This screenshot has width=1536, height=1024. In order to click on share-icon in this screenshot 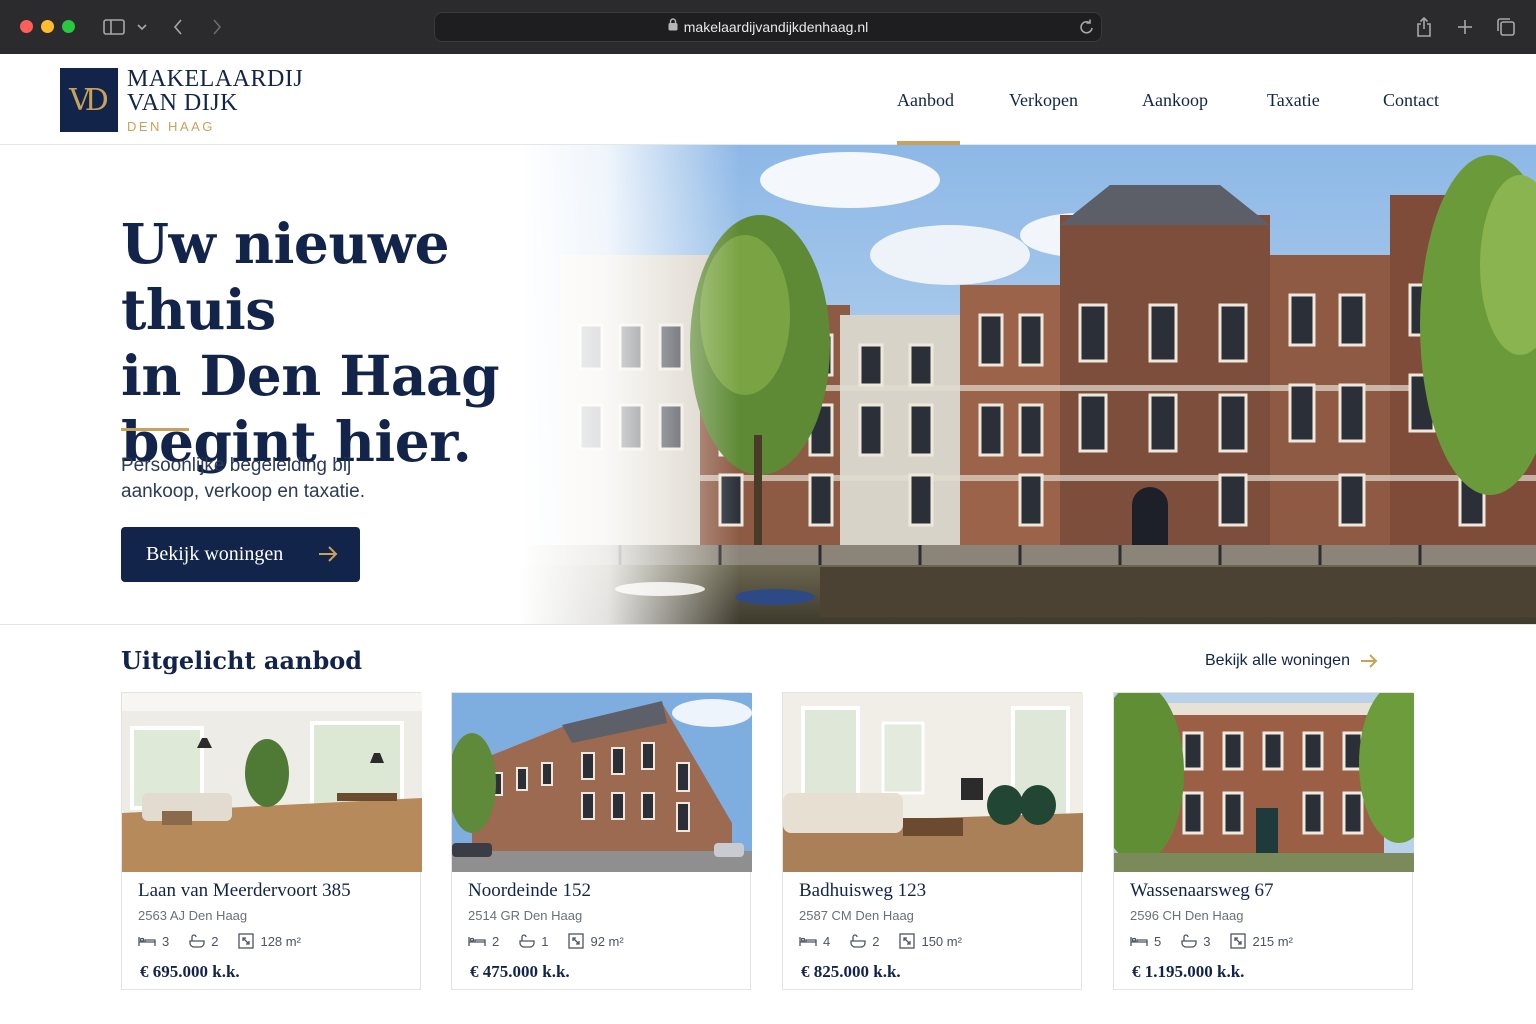, I will do `click(1424, 27)`.